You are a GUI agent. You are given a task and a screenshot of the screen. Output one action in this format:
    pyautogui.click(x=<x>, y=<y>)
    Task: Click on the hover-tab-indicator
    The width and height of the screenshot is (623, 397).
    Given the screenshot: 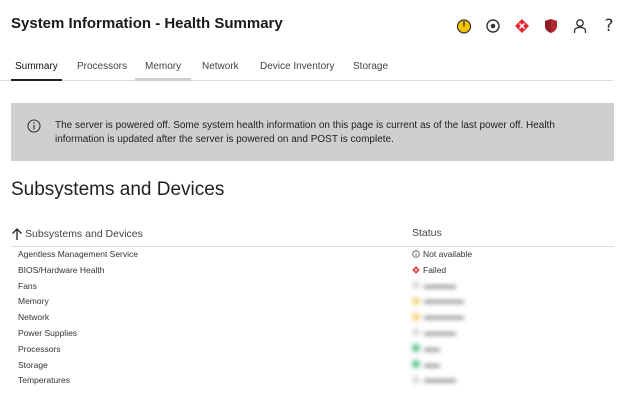 What is the action you would take?
    pyautogui.click(x=163, y=79)
    